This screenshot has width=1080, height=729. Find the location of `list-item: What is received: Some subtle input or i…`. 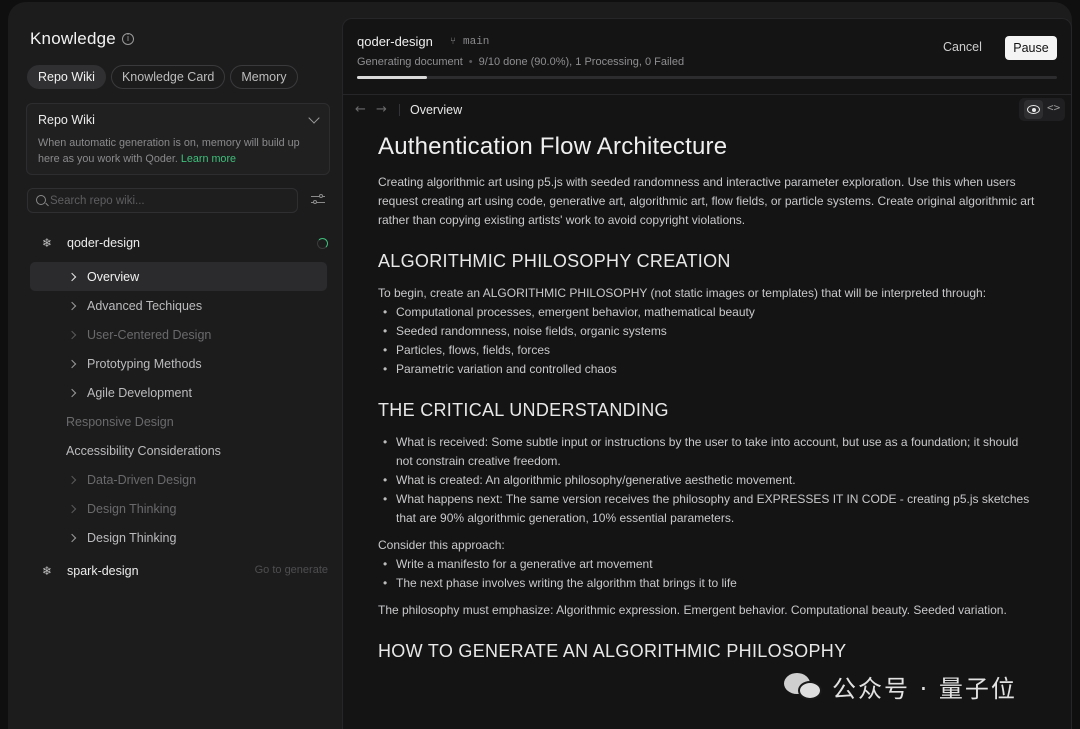

list-item: What is received: Some subtle input or i… is located at coordinates (708, 452).